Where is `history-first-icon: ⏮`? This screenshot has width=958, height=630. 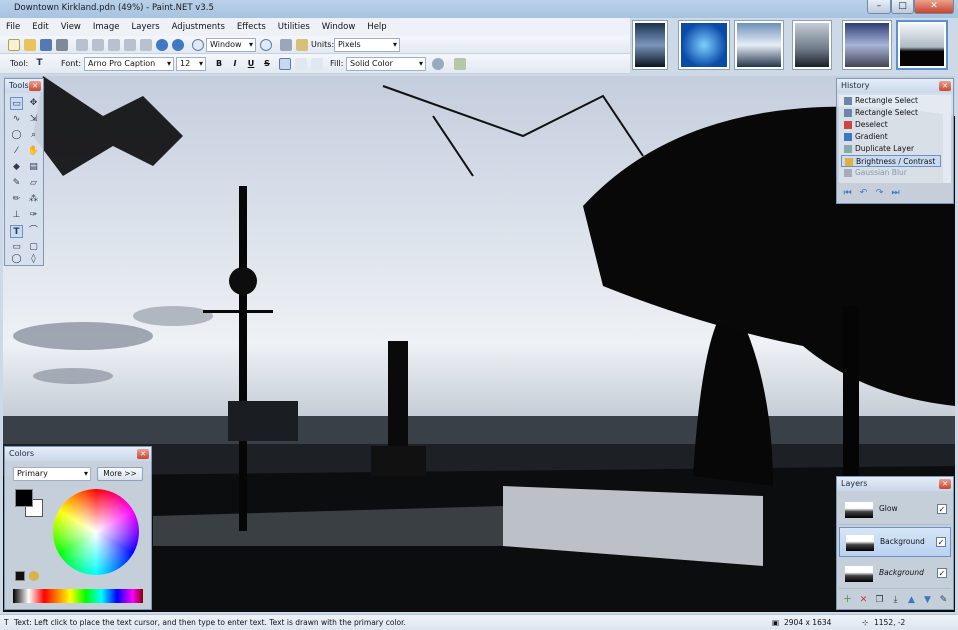
history-first-icon: ⏮ is located at coordinates (847, 193).